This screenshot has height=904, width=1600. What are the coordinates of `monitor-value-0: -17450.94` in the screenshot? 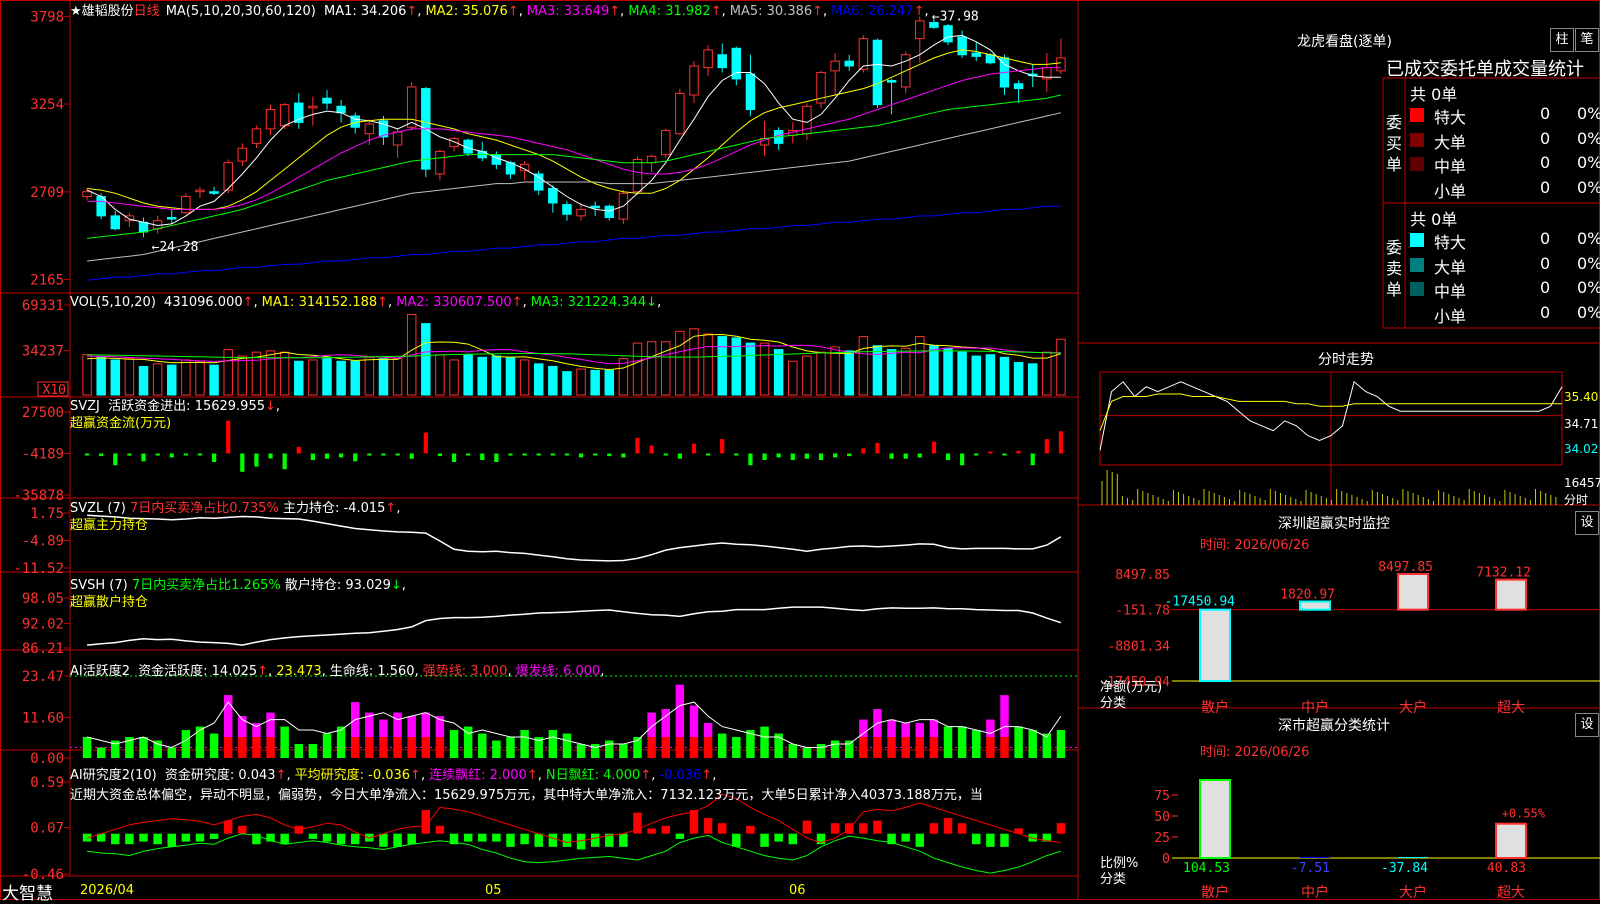 It's located at (1200, 602).